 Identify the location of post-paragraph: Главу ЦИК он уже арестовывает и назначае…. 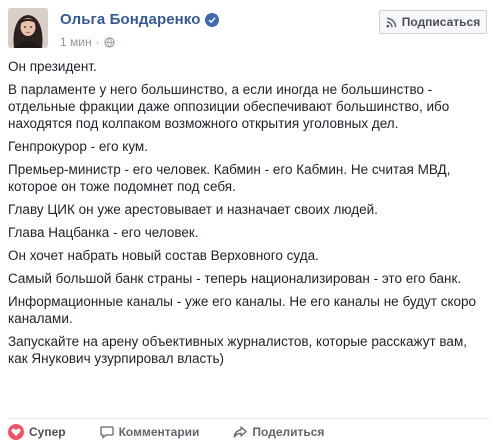
(193, 209).